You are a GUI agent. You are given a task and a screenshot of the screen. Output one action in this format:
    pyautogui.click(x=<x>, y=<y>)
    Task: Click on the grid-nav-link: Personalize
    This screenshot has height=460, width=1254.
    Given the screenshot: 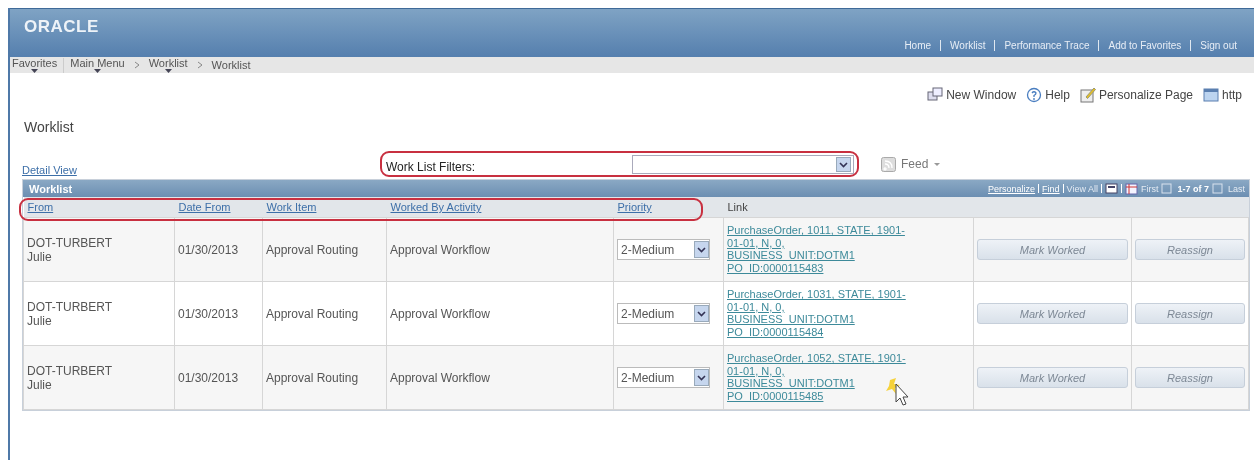 What is the action you would take?
    pyautogui.click(x=1012, y=188)
    